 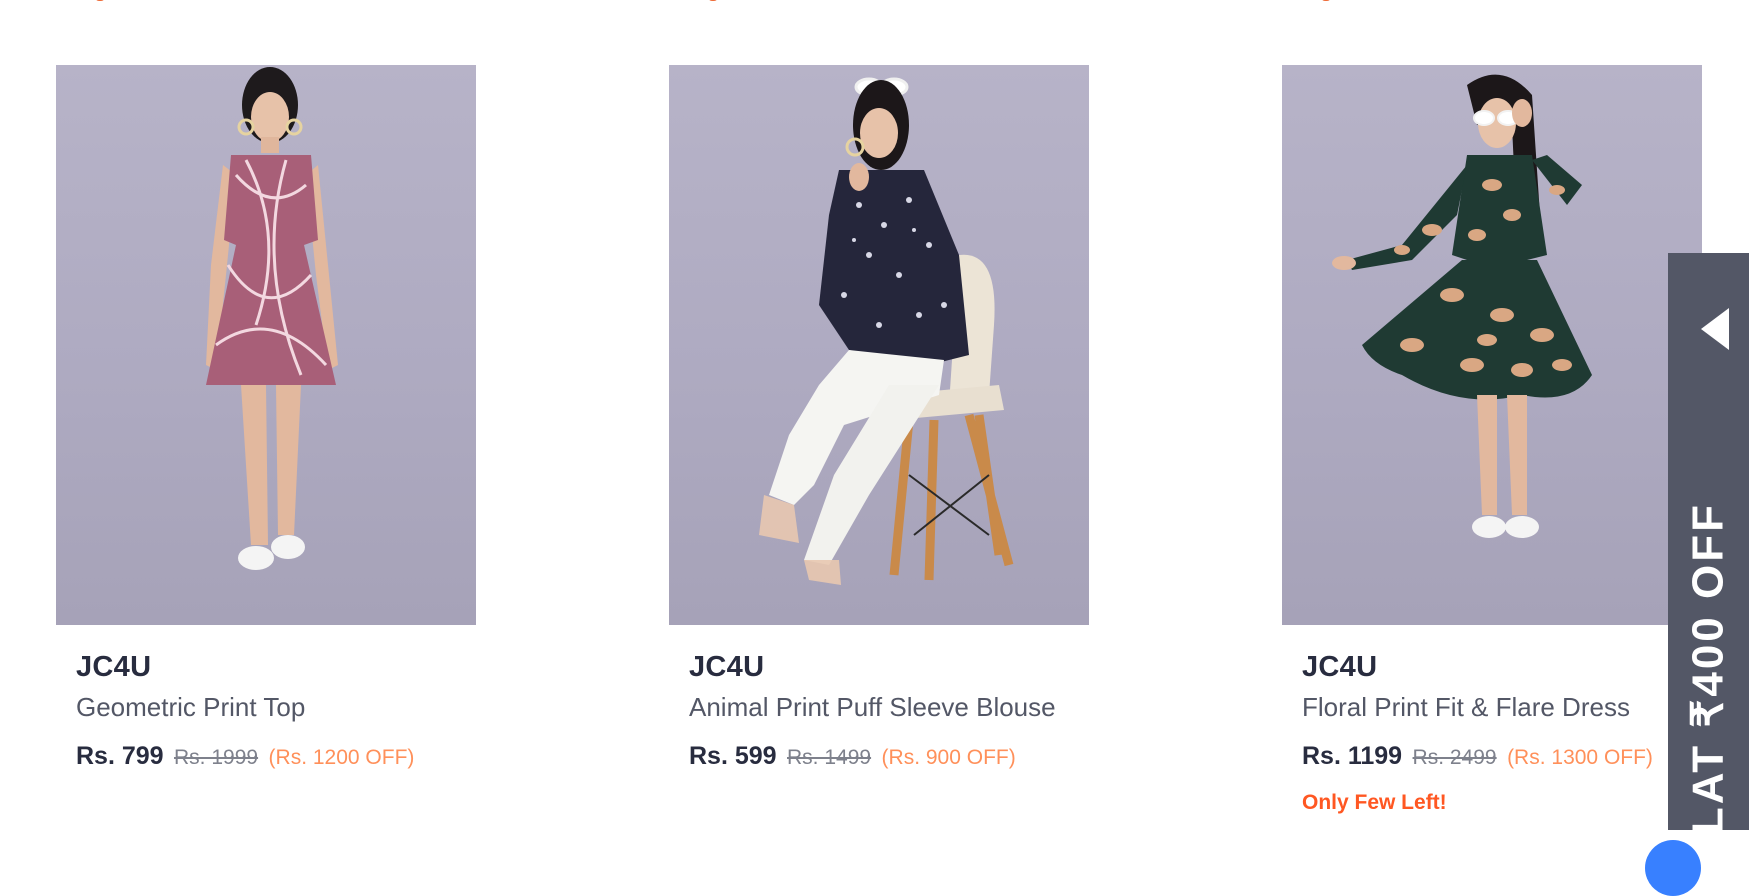 I want to click on product-name: Geometric Print Top, so click(x=191, y=707).